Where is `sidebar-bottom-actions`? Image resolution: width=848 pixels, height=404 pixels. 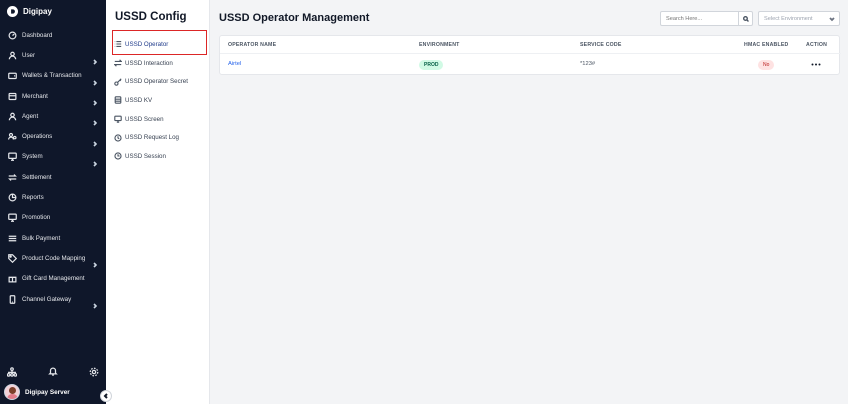 sidebar-bottom-actions is located at coordinates (53, 369).